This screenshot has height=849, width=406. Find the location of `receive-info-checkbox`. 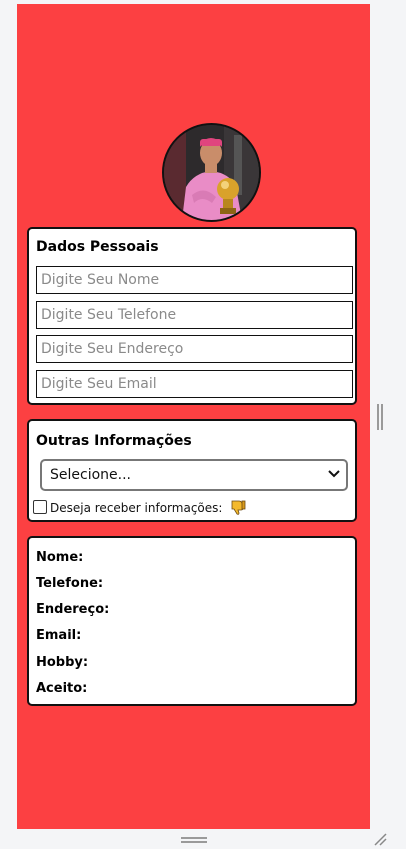

receive-info-checkbox is located at coordinates (40, 507).